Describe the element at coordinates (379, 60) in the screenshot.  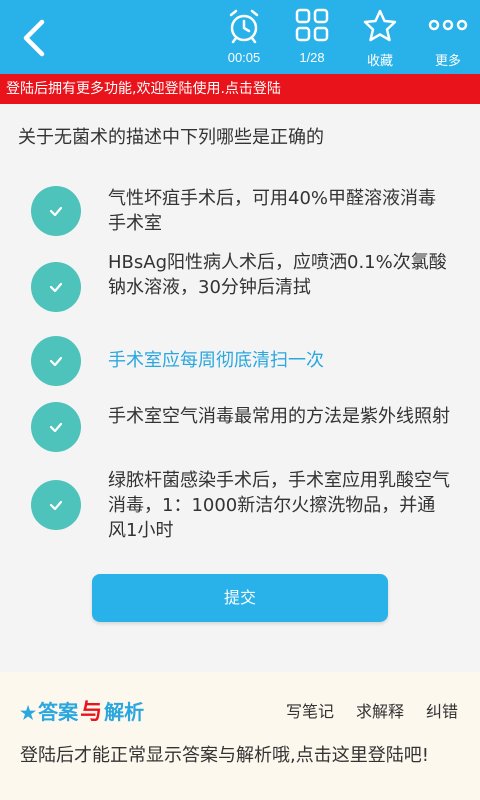
I see `favorite-label: 收藏` at that location.